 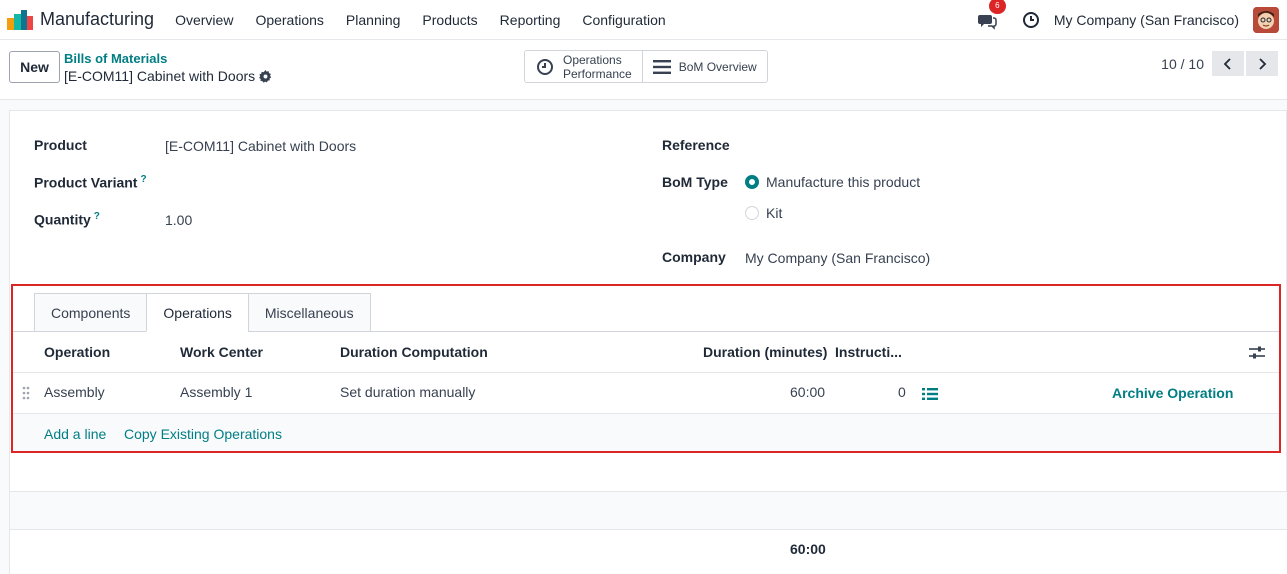 I want to click on product-variant-field, so click(x=315, y=184).